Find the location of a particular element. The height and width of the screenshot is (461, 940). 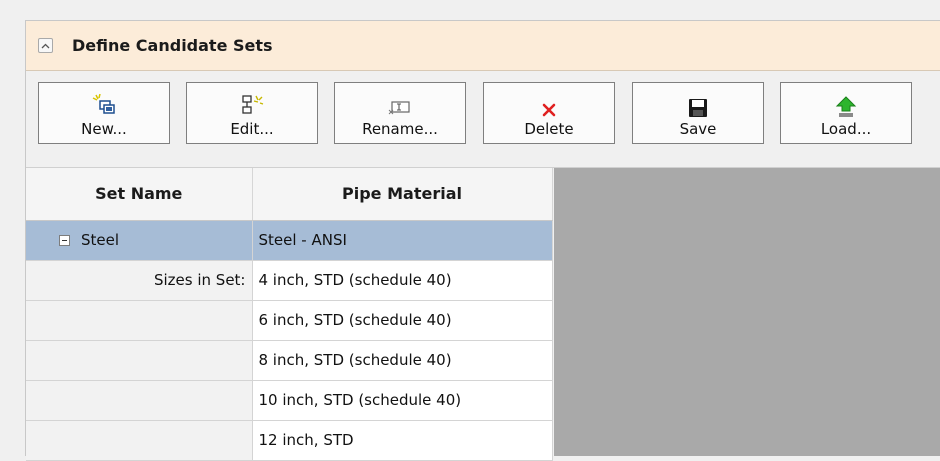

size-cell: 12 inch, STD is located at coordinates (402, 440).